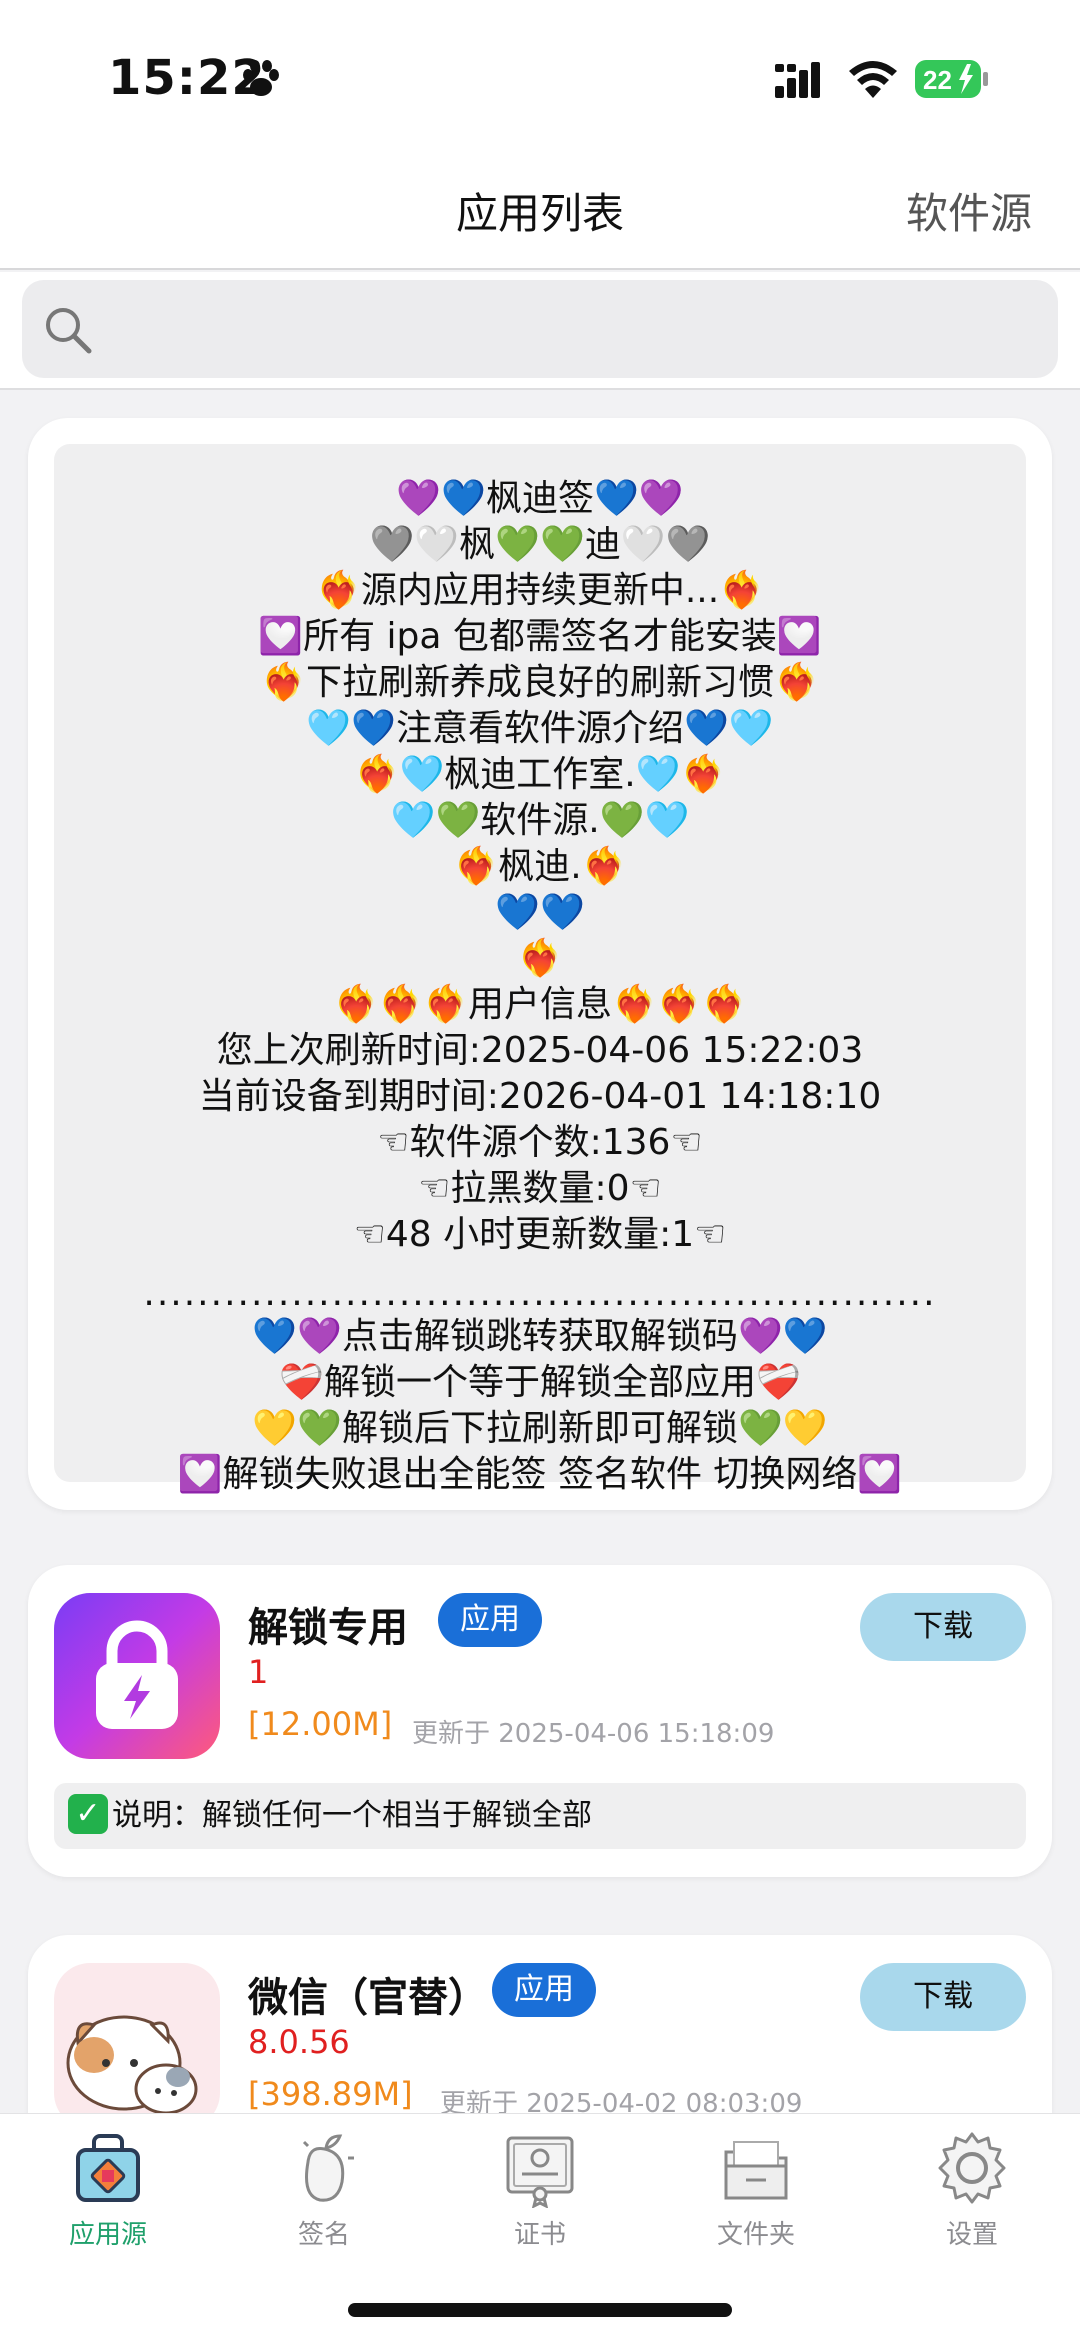  Describe the element at coordinates (540, 498) in the screenshot. I see `notice-line: 💜💙枫迪签💙💜` at that location.